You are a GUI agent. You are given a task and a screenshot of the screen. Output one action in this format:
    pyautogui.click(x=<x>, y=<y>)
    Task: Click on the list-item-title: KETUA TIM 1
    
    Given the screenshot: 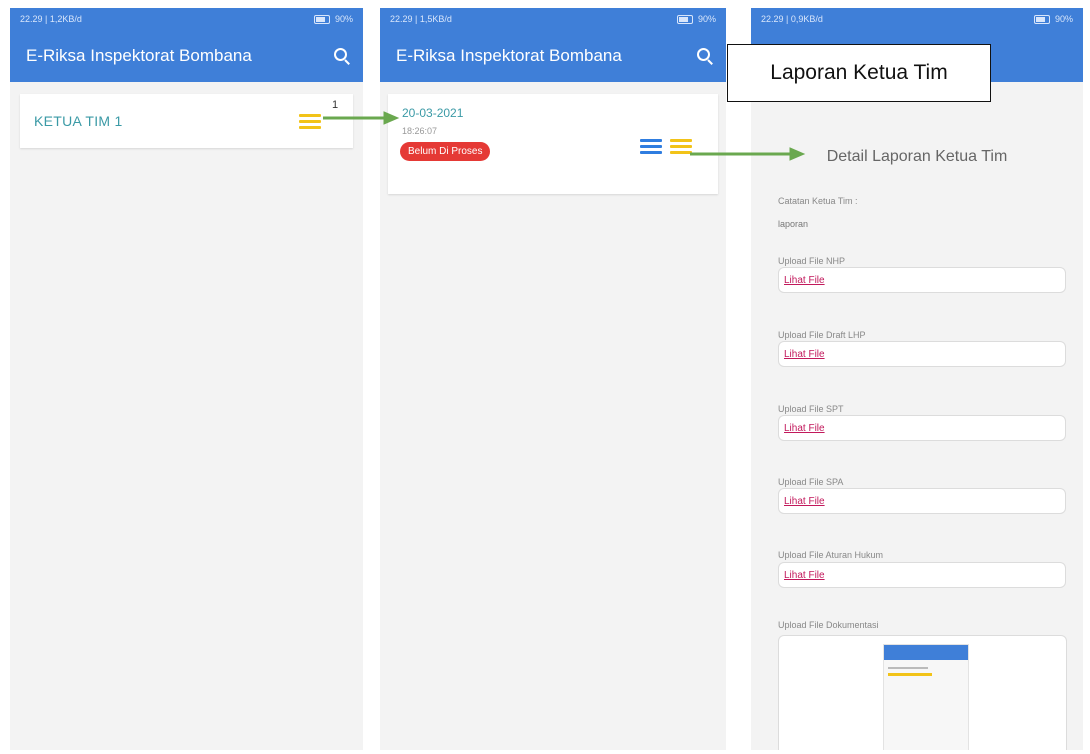 What is the action you would take?
    pyautogui.click(x=78, y=121)
    